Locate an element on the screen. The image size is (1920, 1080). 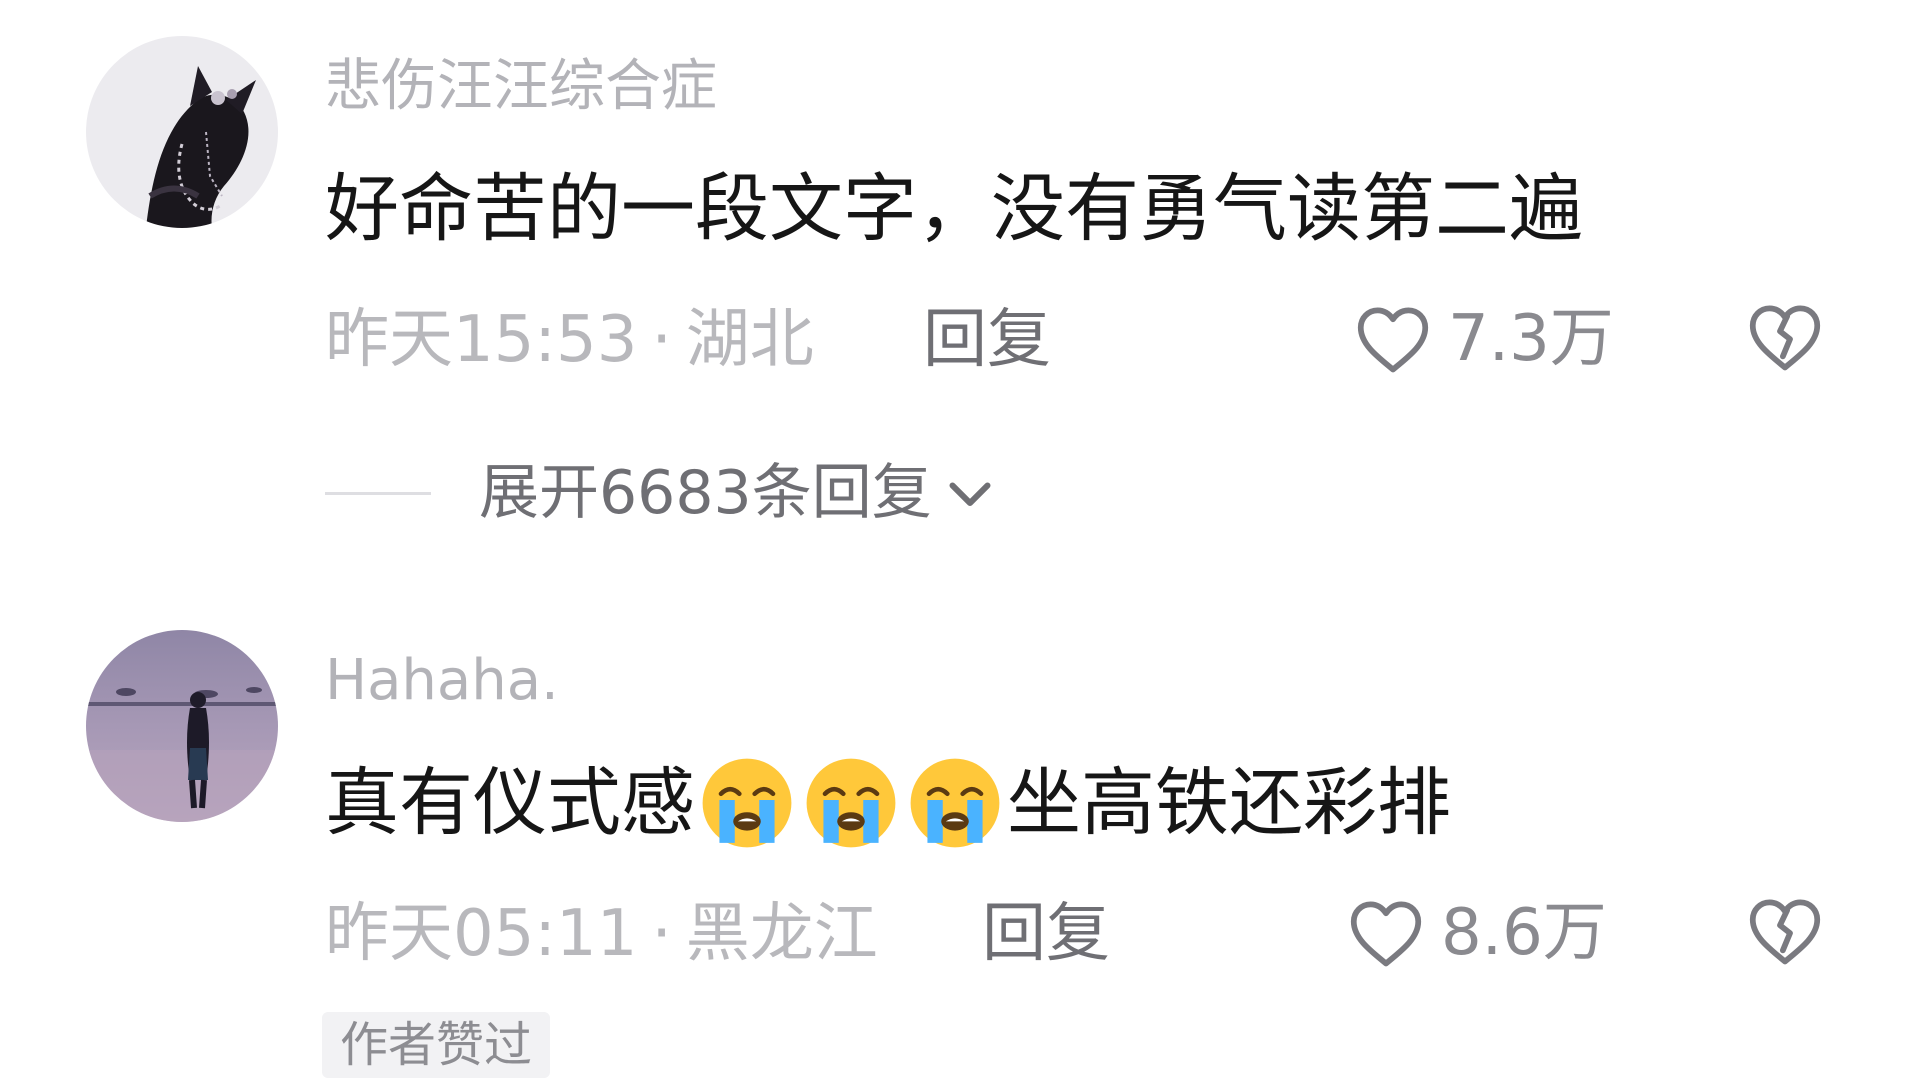
comment-meta: 昨天05:11 · 黑龙江 is located at coordinates (601, 934).